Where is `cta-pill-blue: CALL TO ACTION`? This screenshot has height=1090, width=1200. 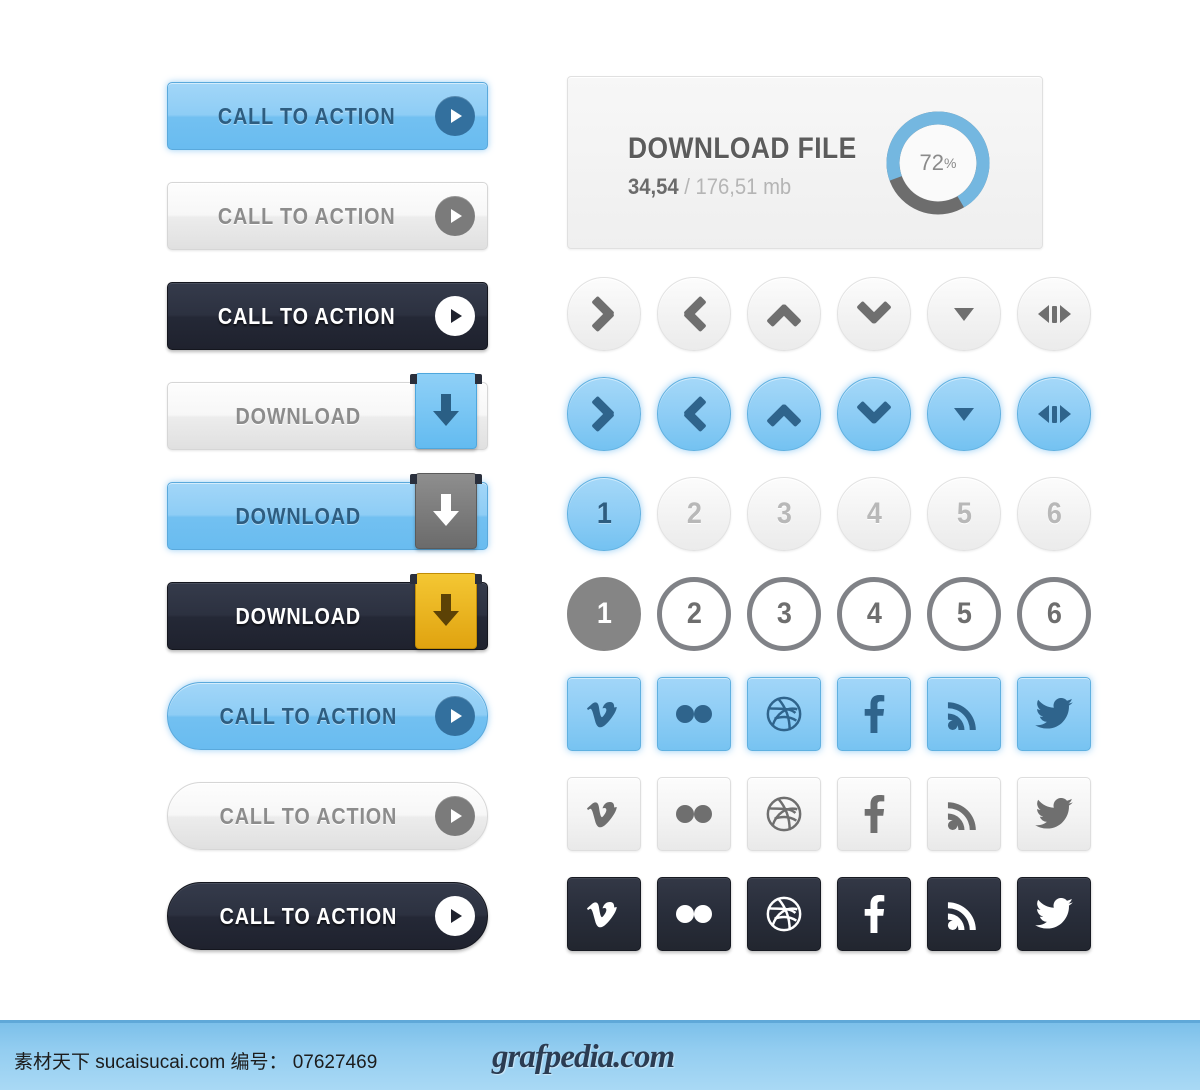 cta-pill-blue: CALL TO ACTION is located at coordinates (327, 716).